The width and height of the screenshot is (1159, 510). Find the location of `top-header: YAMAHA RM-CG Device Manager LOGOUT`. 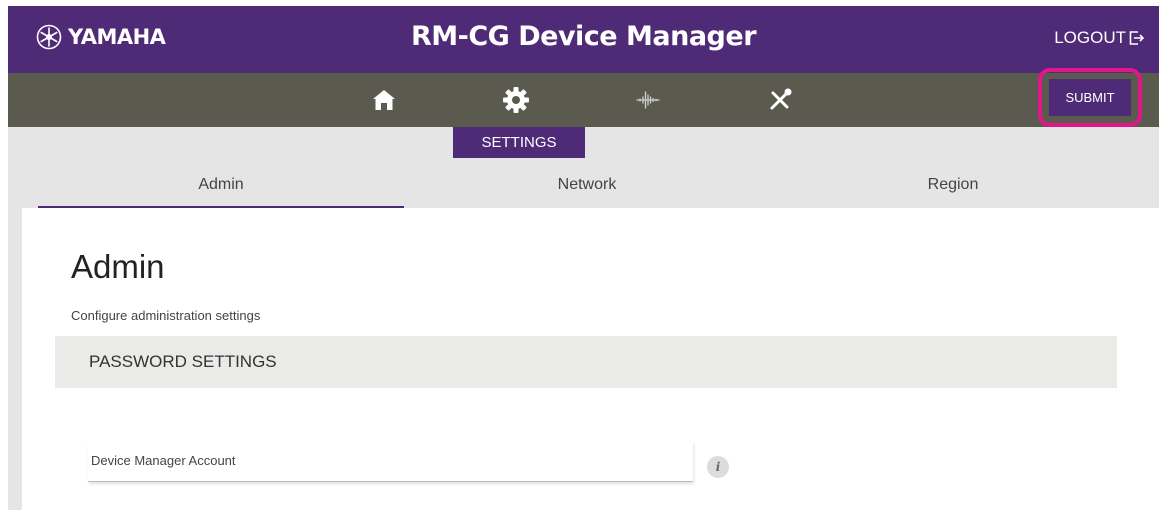

top-header: YAMAHA RM-CG Device Manager LOGOUT is located at coordinates (583, 39).